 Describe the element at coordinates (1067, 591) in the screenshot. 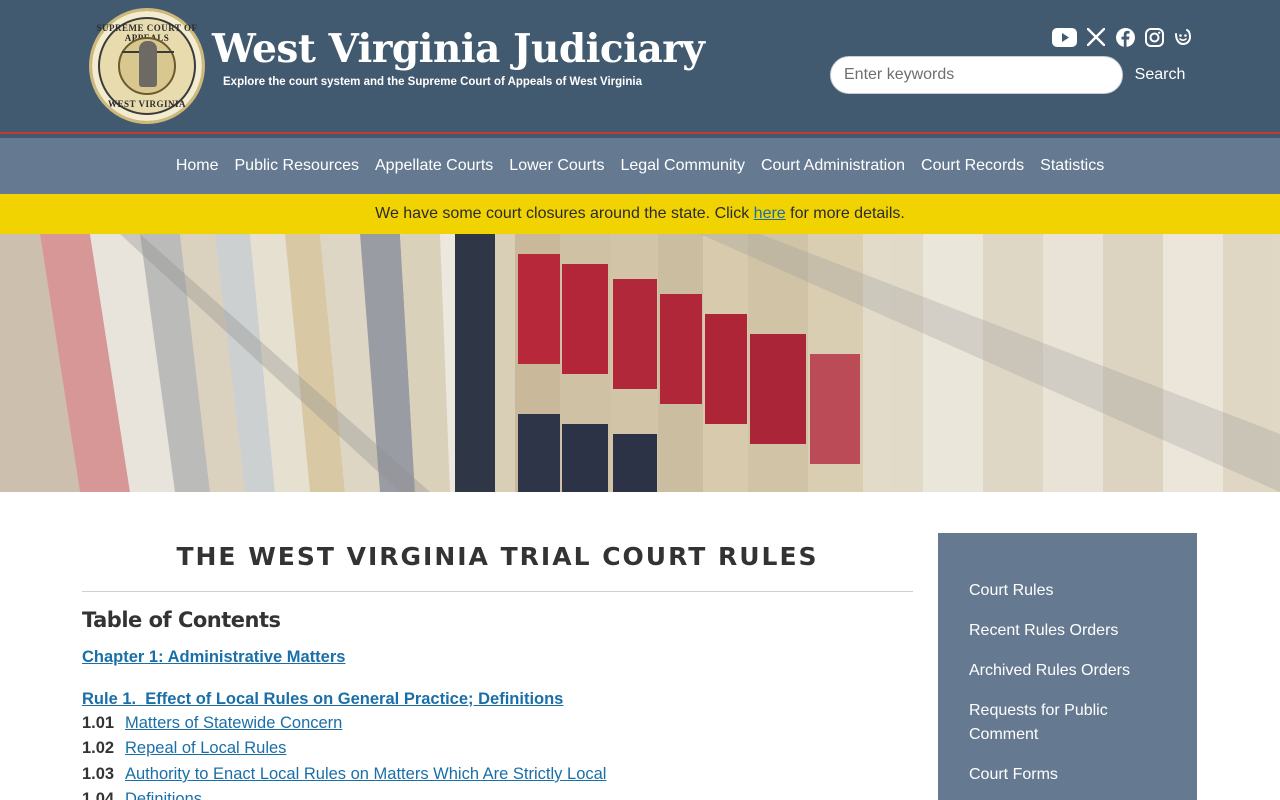

I see `sidebar-item-court-rules: Court Rules` at that location.